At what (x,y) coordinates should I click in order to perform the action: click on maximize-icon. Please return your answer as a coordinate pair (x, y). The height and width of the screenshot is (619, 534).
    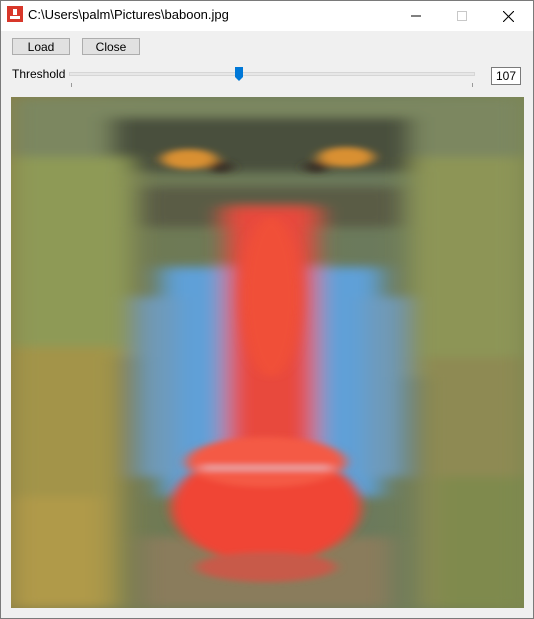
    Looking at the image, I should click on (462, 16).